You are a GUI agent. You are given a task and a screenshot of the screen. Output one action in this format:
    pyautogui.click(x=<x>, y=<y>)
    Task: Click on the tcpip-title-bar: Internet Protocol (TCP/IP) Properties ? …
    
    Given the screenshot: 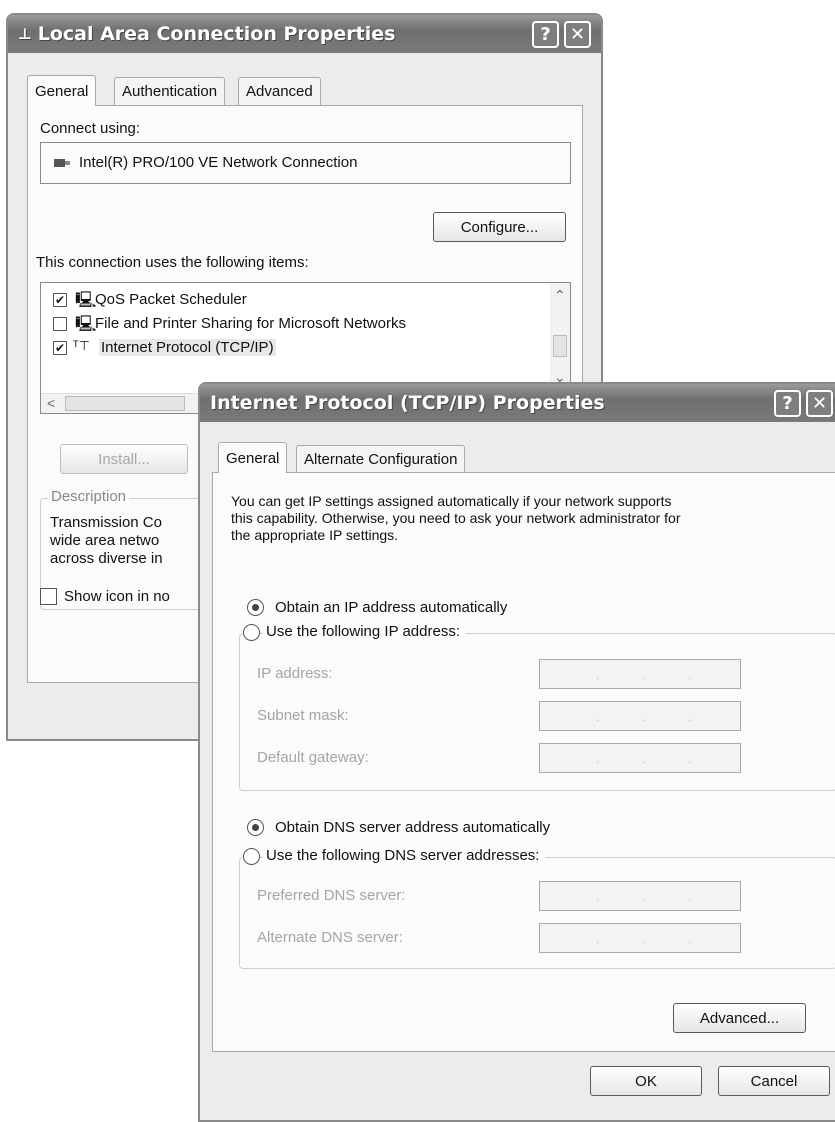 What is the action you would take?
    pyautogui.click(x=517, y=403)
    